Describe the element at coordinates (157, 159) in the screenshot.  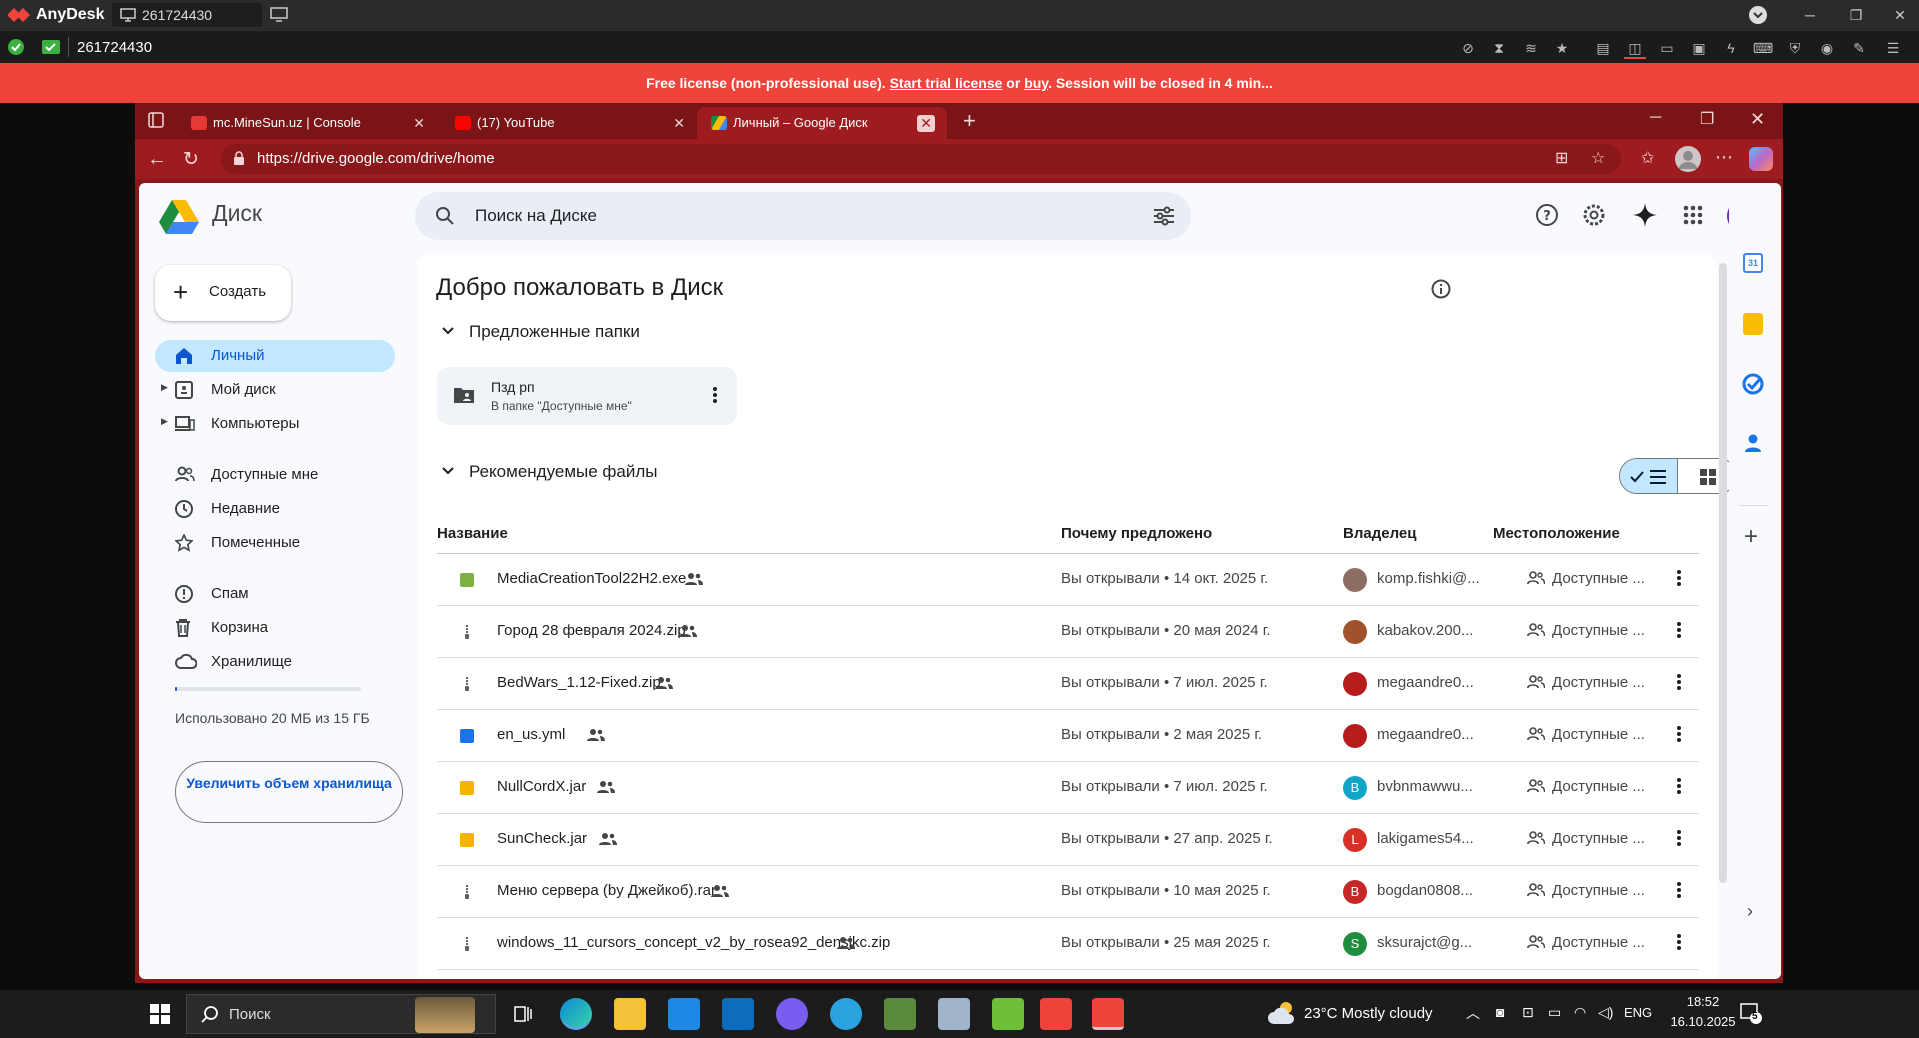
I see `back-arrow-icon: ←` at that location.